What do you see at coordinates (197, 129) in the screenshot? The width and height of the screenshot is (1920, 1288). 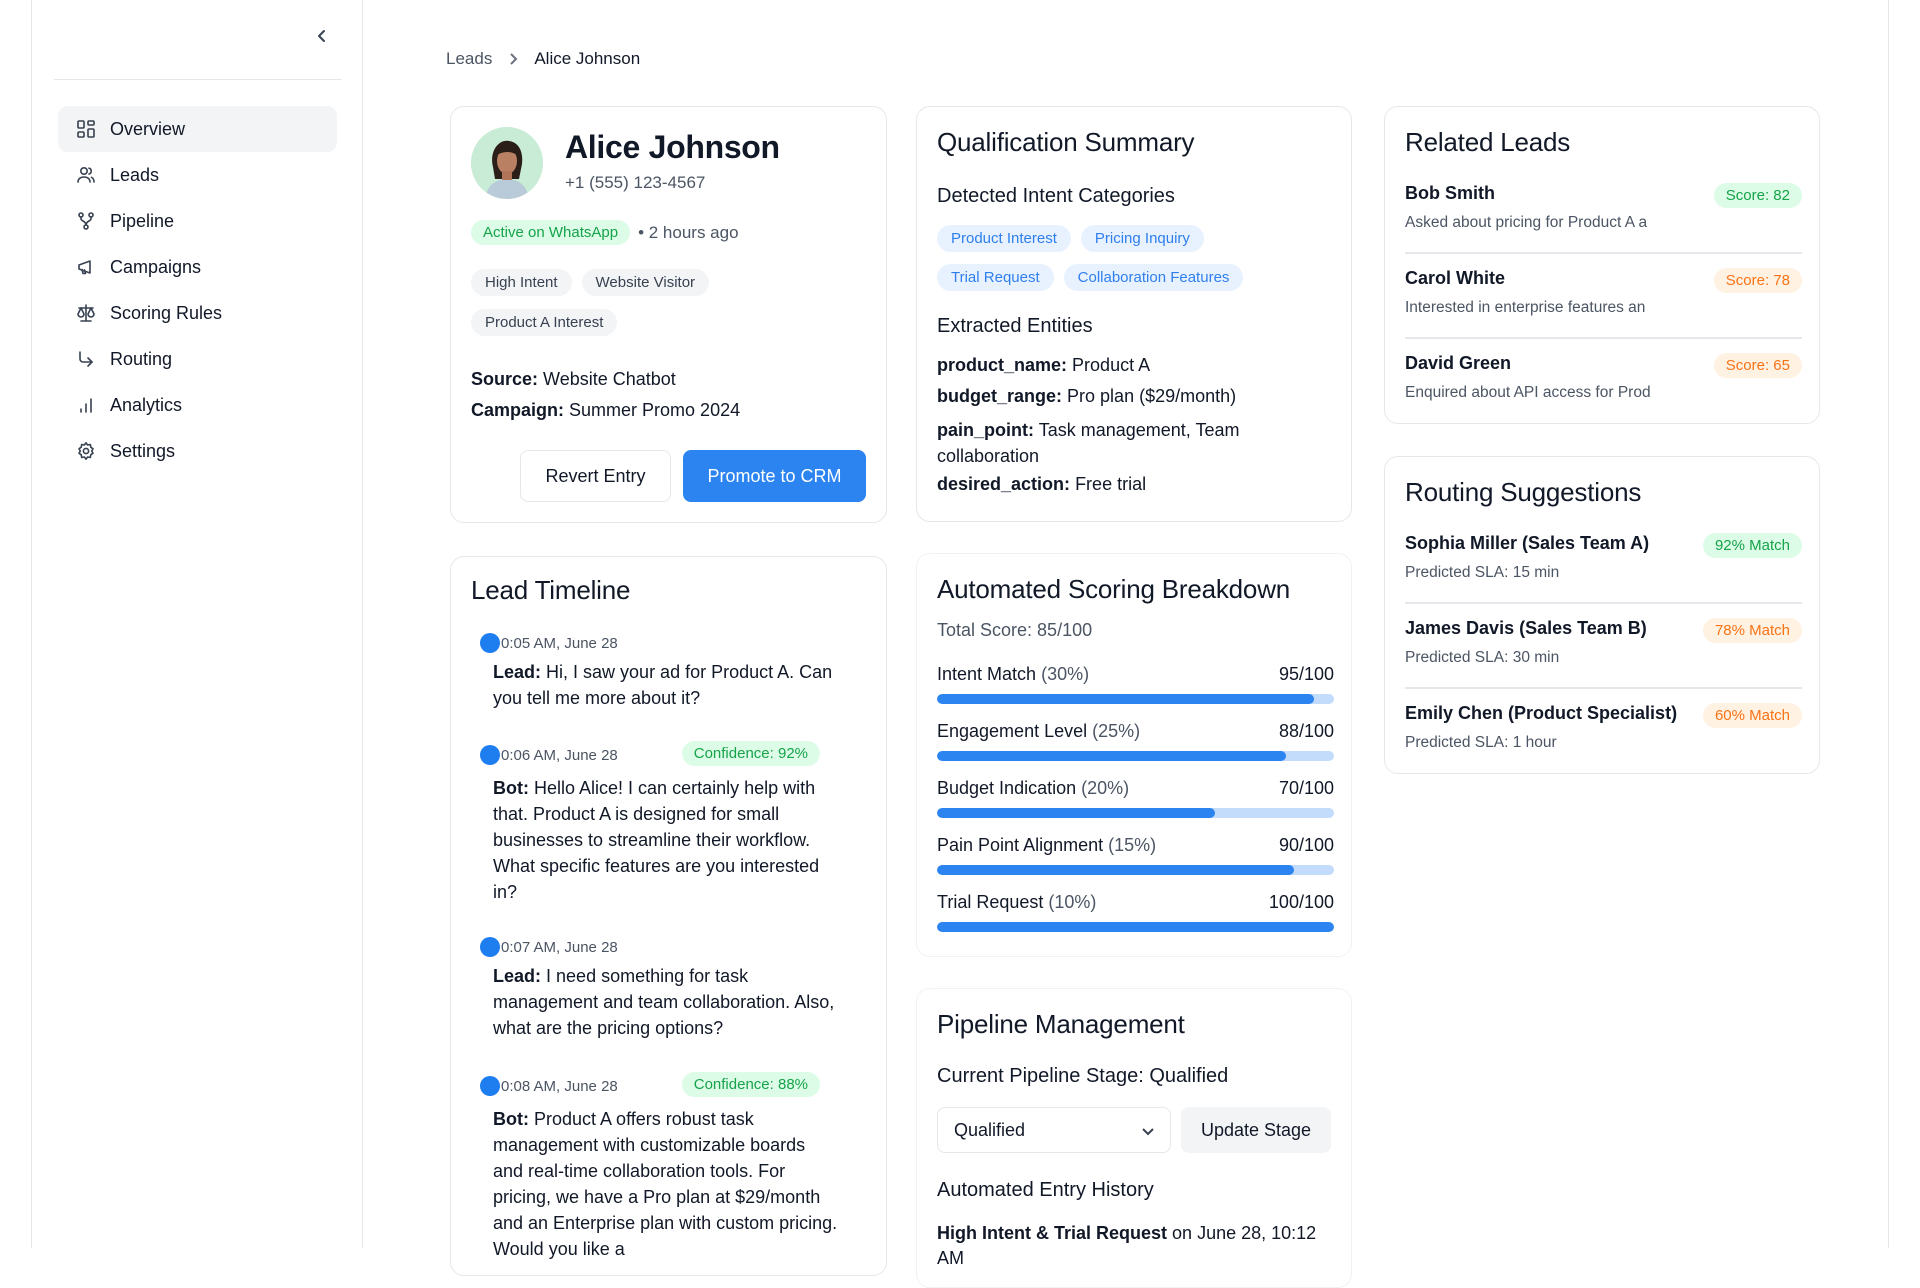 I see `sidebar-item-overview: Overview` at bounding box center [197, 129].